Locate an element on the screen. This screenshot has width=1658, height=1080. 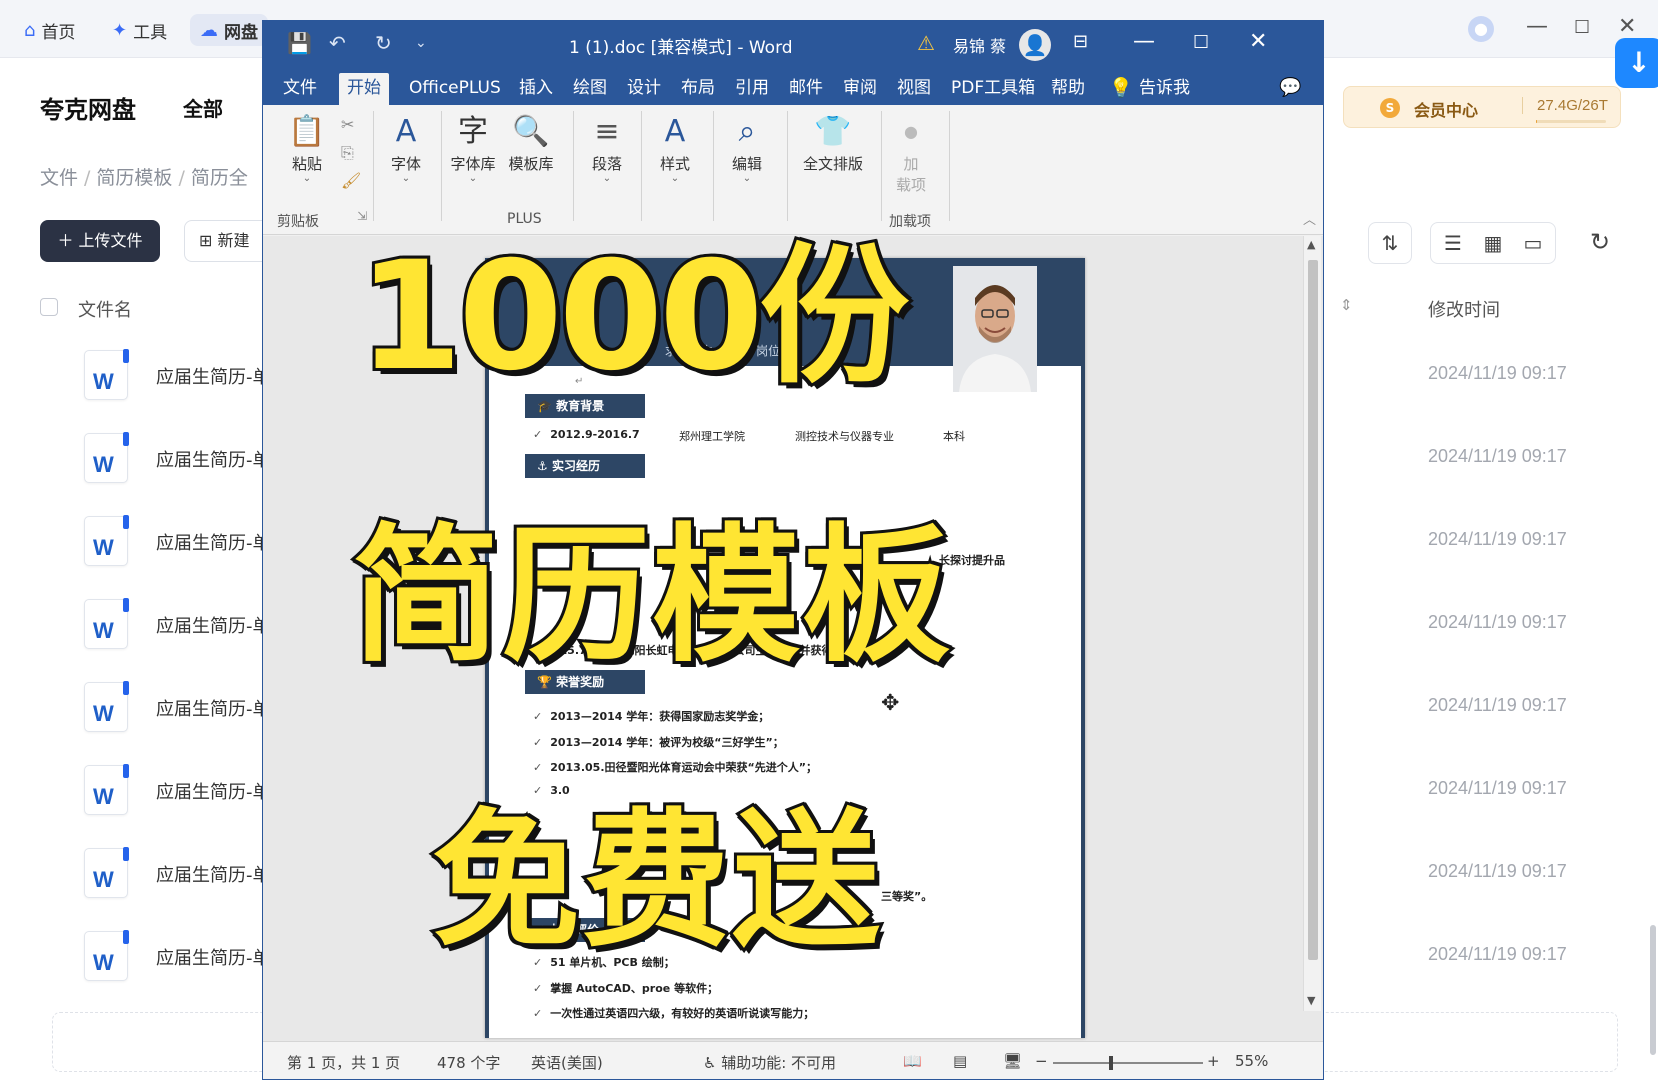
tab-design: 设计 is located at coordinates (644, 89).